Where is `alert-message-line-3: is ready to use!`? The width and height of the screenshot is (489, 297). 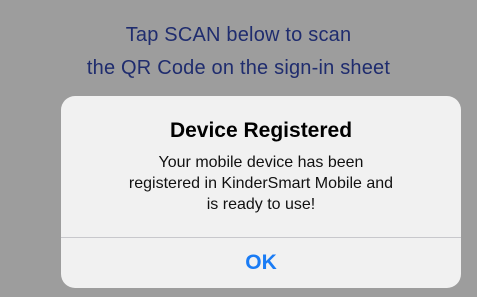 alert-message-line-3: is ready to use! is located at coordinates (261, 204).